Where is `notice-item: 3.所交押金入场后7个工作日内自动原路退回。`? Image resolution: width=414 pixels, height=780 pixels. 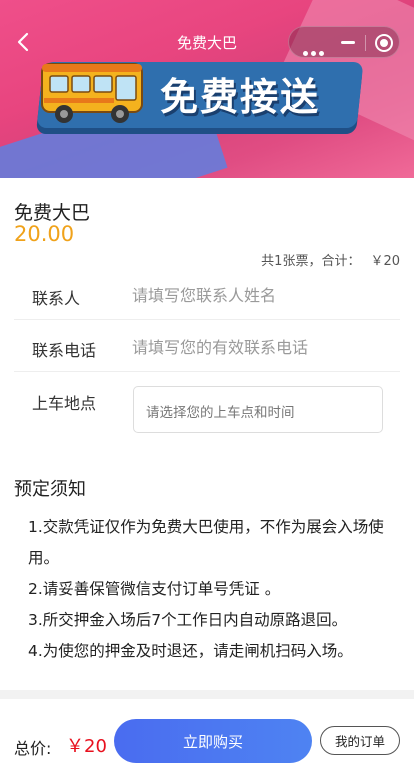 notice-item: 3.所交押金入场后7个工作日内自动原路退回。 is located at coordinates (188, 620).